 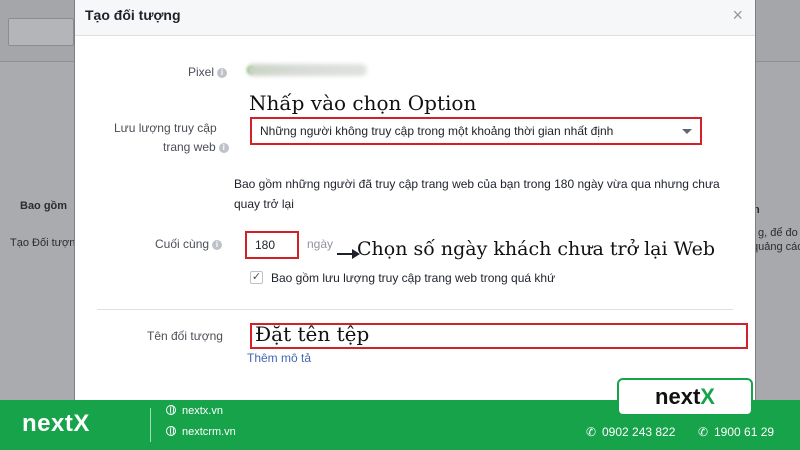 I want to click on website-1: nextx.vn, so click(x=194, y=411).